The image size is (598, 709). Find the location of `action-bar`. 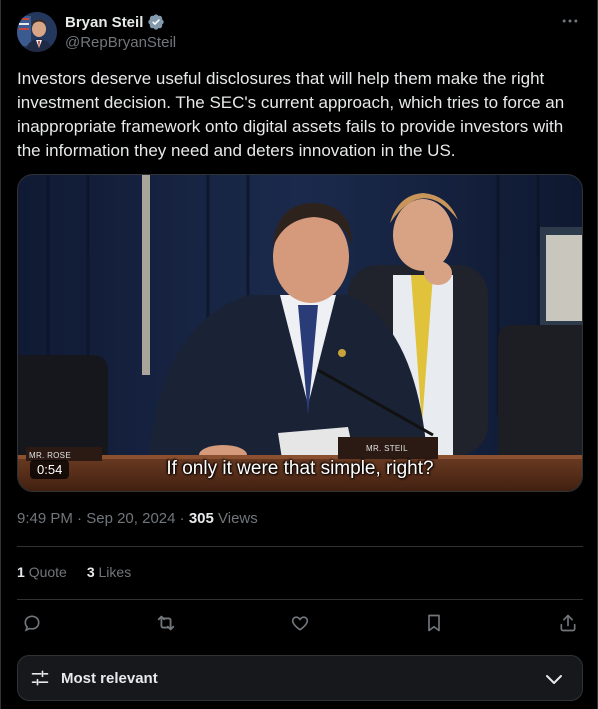

action-bar is located at coordinates (300, 623).